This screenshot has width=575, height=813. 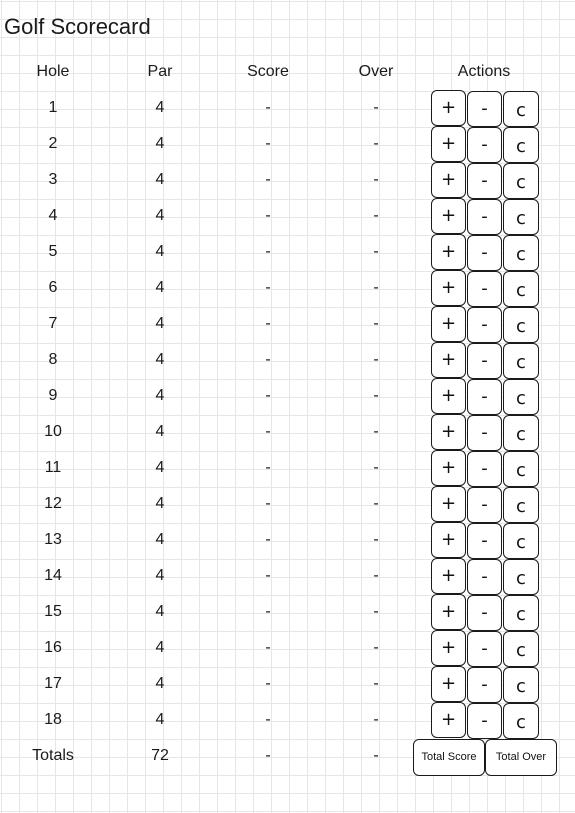 I want to click on hole-row: 17 4- - + - c, so click(x=287, y=684).